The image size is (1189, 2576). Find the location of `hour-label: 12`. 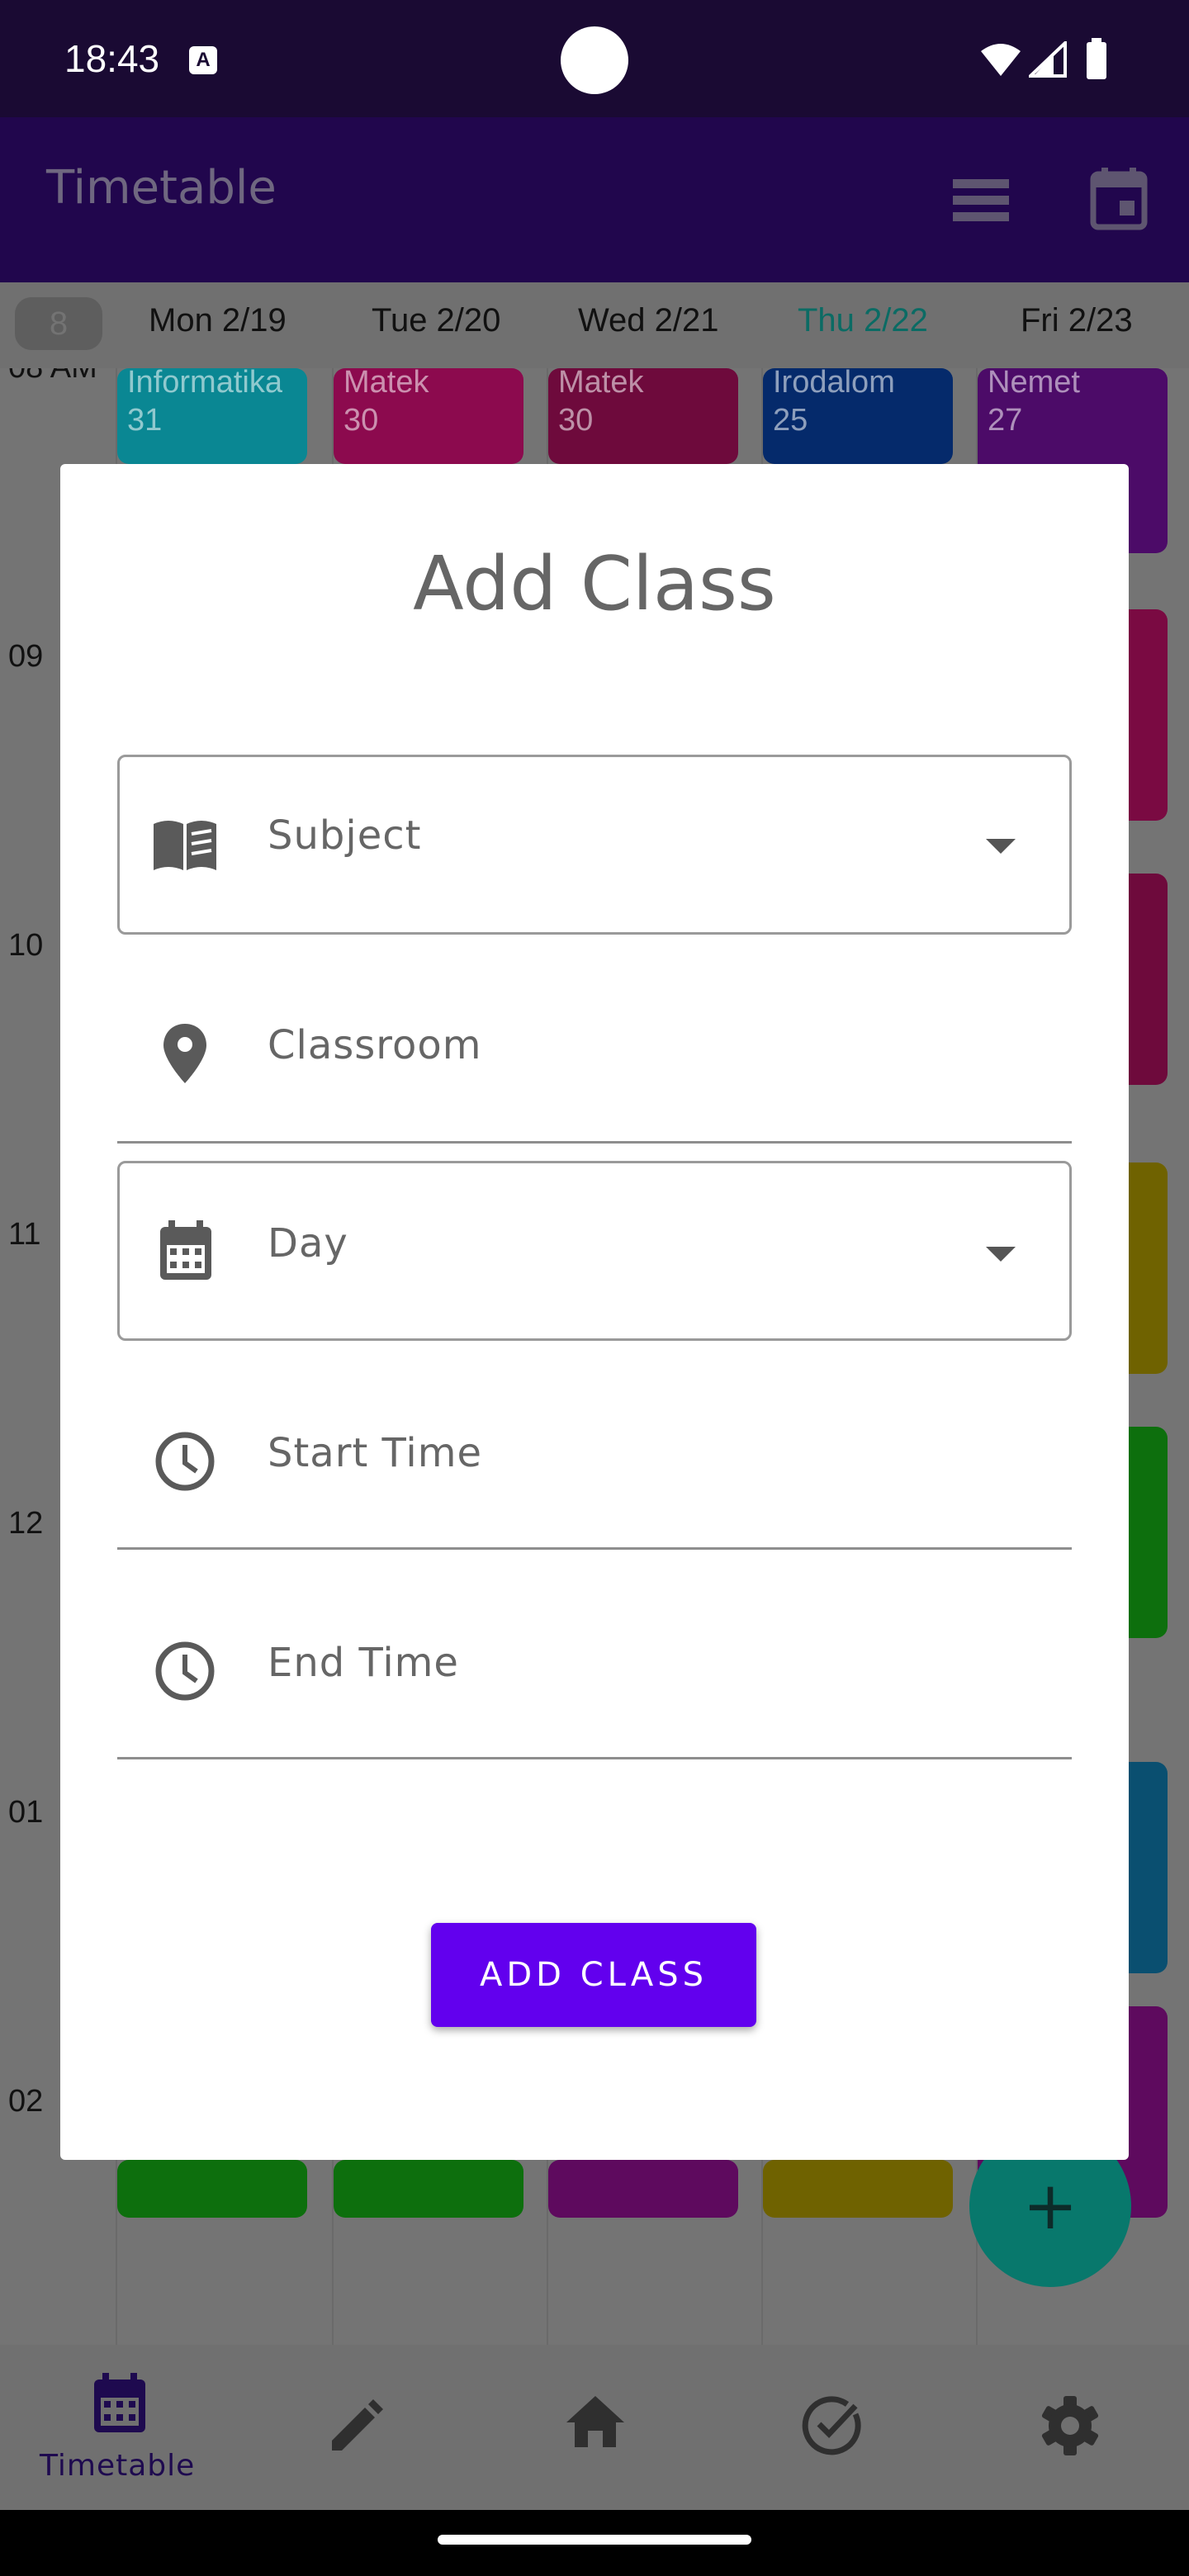

hour-label: 12 is located at coordinates (26, 1523).